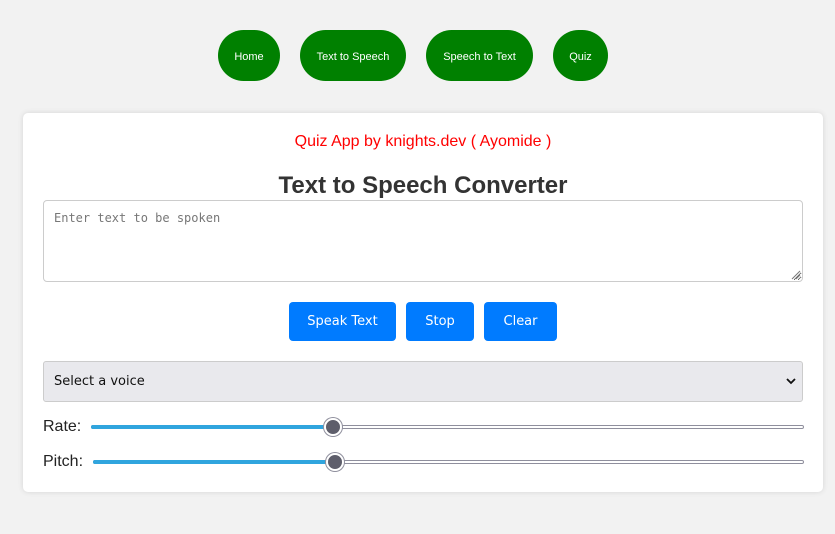 Image resolution: width=835 pixels, height=534 pixels. What do you see at coordinates (334, 462) in the screenshot?
I see `pitch-slider-thumb` at bounding box center [334, 462].